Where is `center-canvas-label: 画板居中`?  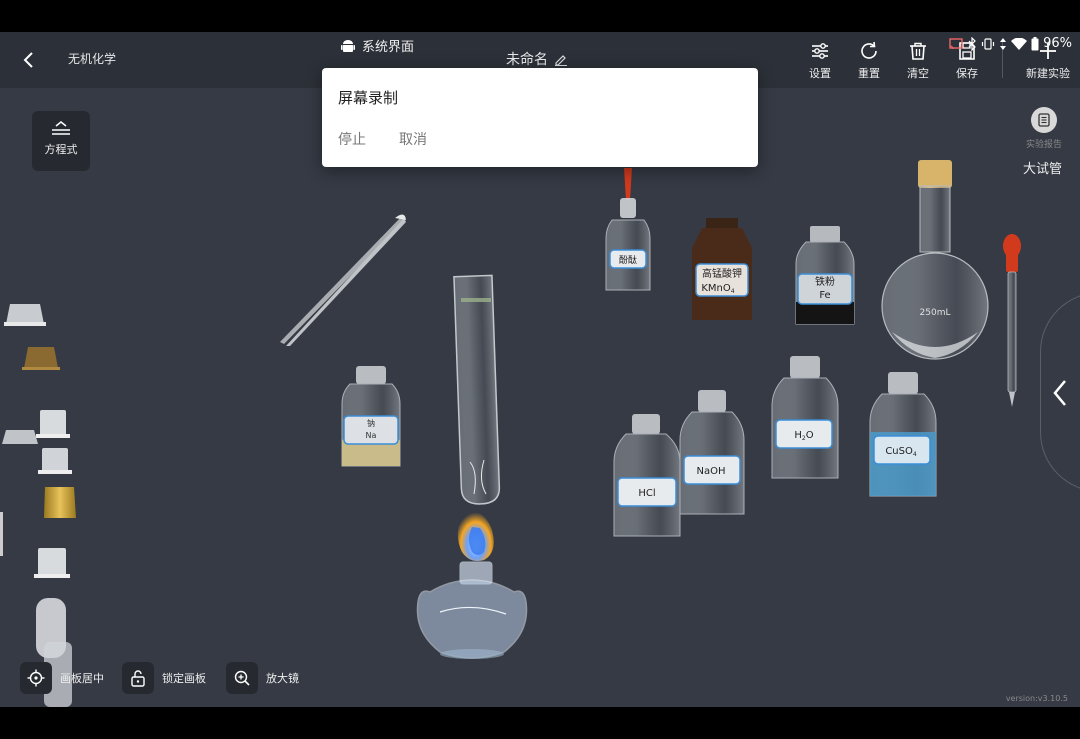
center-canvas-label: 画板居中 is located at coordinates (82, 678).